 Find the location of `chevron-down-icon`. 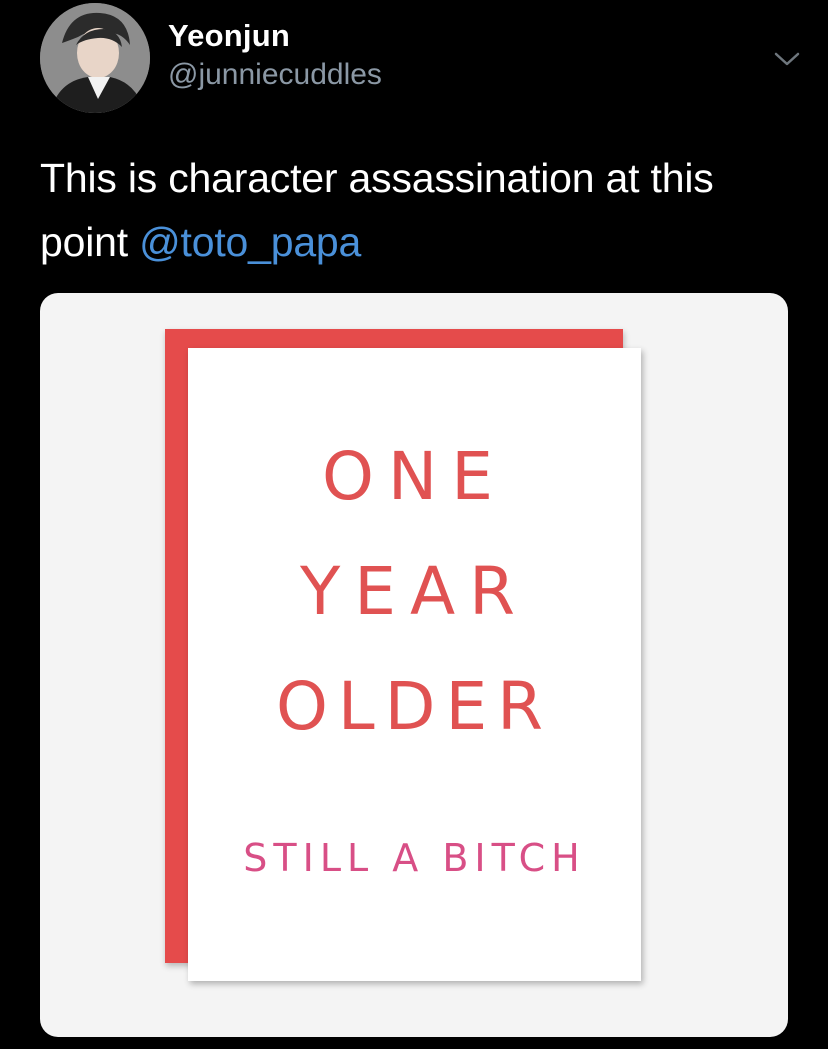

chevron-down-icon is located at coordinates (787, 59).